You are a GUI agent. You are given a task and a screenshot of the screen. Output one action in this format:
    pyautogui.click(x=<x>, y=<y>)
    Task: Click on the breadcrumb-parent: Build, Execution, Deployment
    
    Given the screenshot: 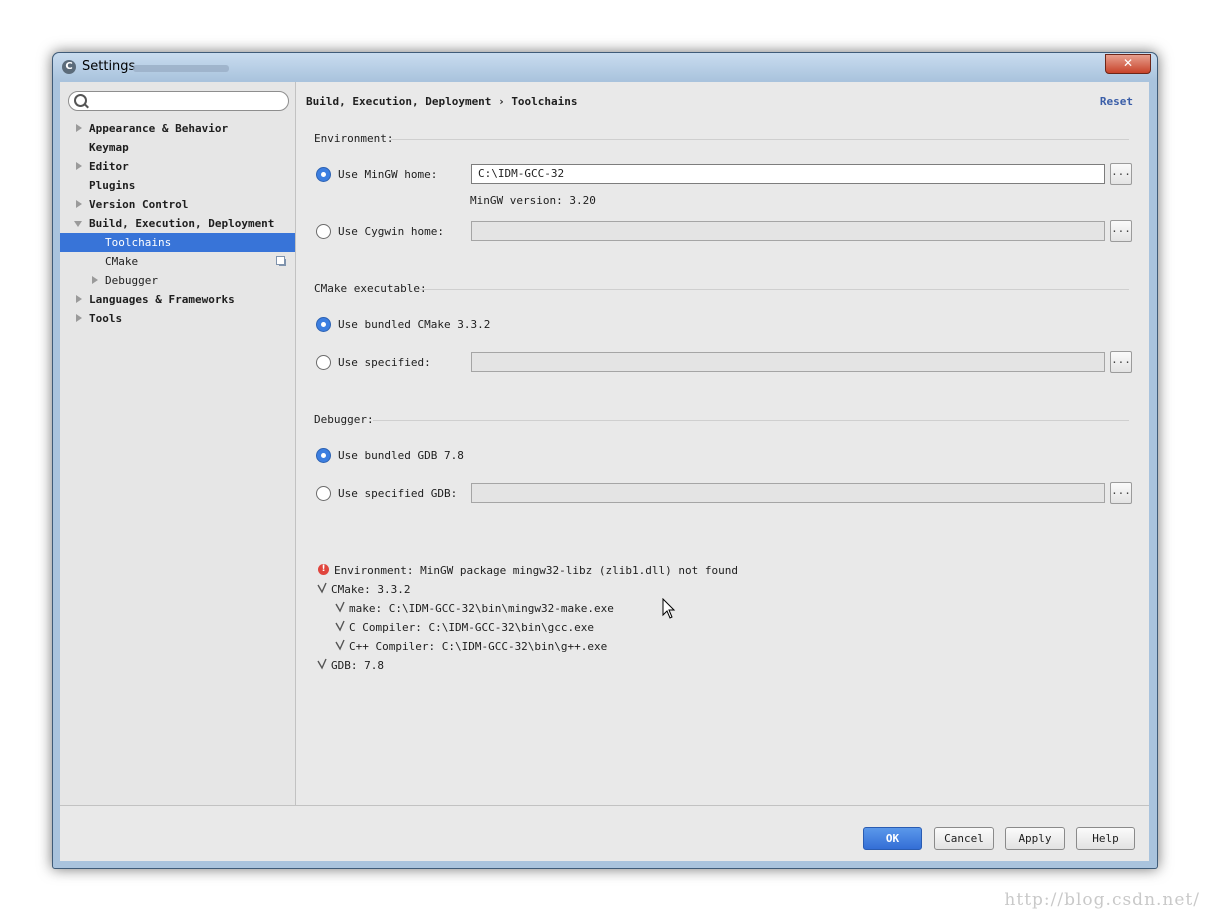 What is the action you would take?
    pyautogui.click(x=399, y=101)
    